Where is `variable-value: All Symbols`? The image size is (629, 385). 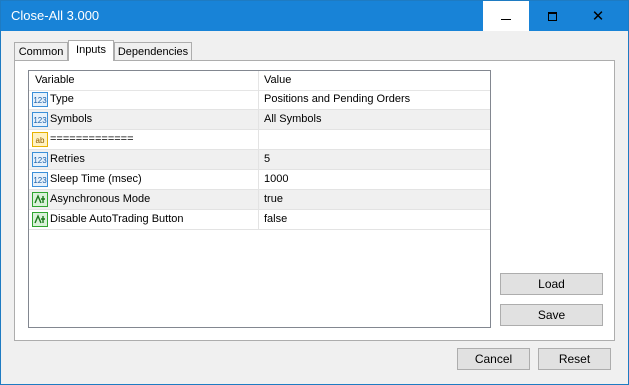
variable-value: All Symbols is located at coordinates (292, 119).